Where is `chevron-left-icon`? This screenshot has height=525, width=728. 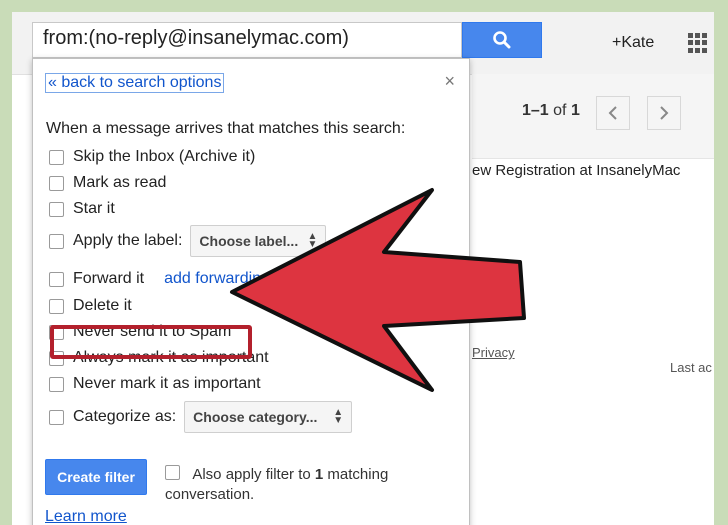 chevron-left-icon is located at coordinates (612, 113).